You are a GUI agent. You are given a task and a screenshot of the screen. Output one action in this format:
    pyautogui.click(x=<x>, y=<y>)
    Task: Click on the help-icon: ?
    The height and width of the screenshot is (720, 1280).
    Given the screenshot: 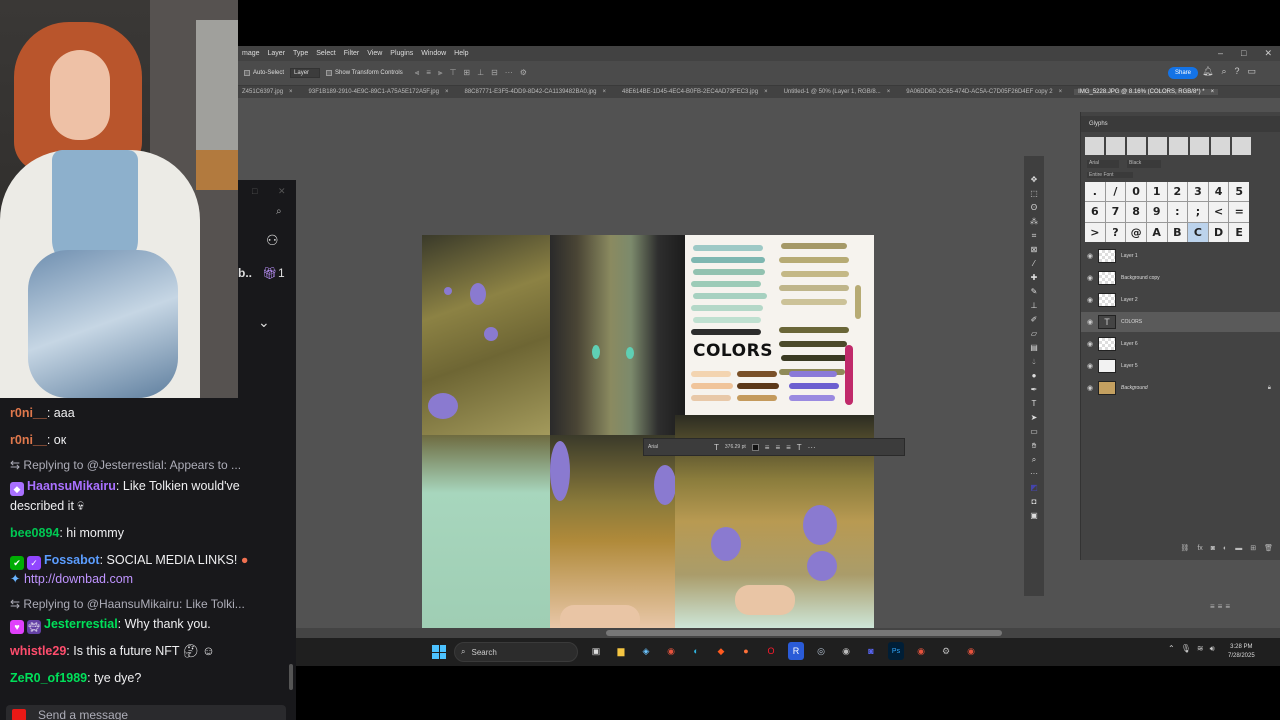 What is the action you would take?
    pyautogui.click(x=1236, y=71)
    